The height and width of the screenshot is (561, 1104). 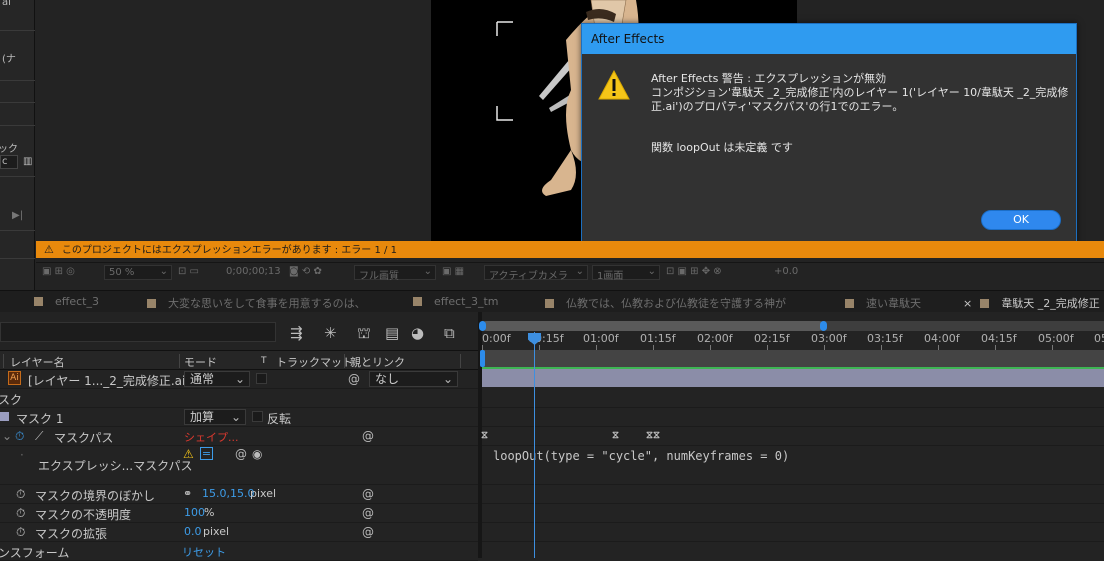 I want to click on mask-feather-value: 15.0,15.0, so click(x=228, y=493).